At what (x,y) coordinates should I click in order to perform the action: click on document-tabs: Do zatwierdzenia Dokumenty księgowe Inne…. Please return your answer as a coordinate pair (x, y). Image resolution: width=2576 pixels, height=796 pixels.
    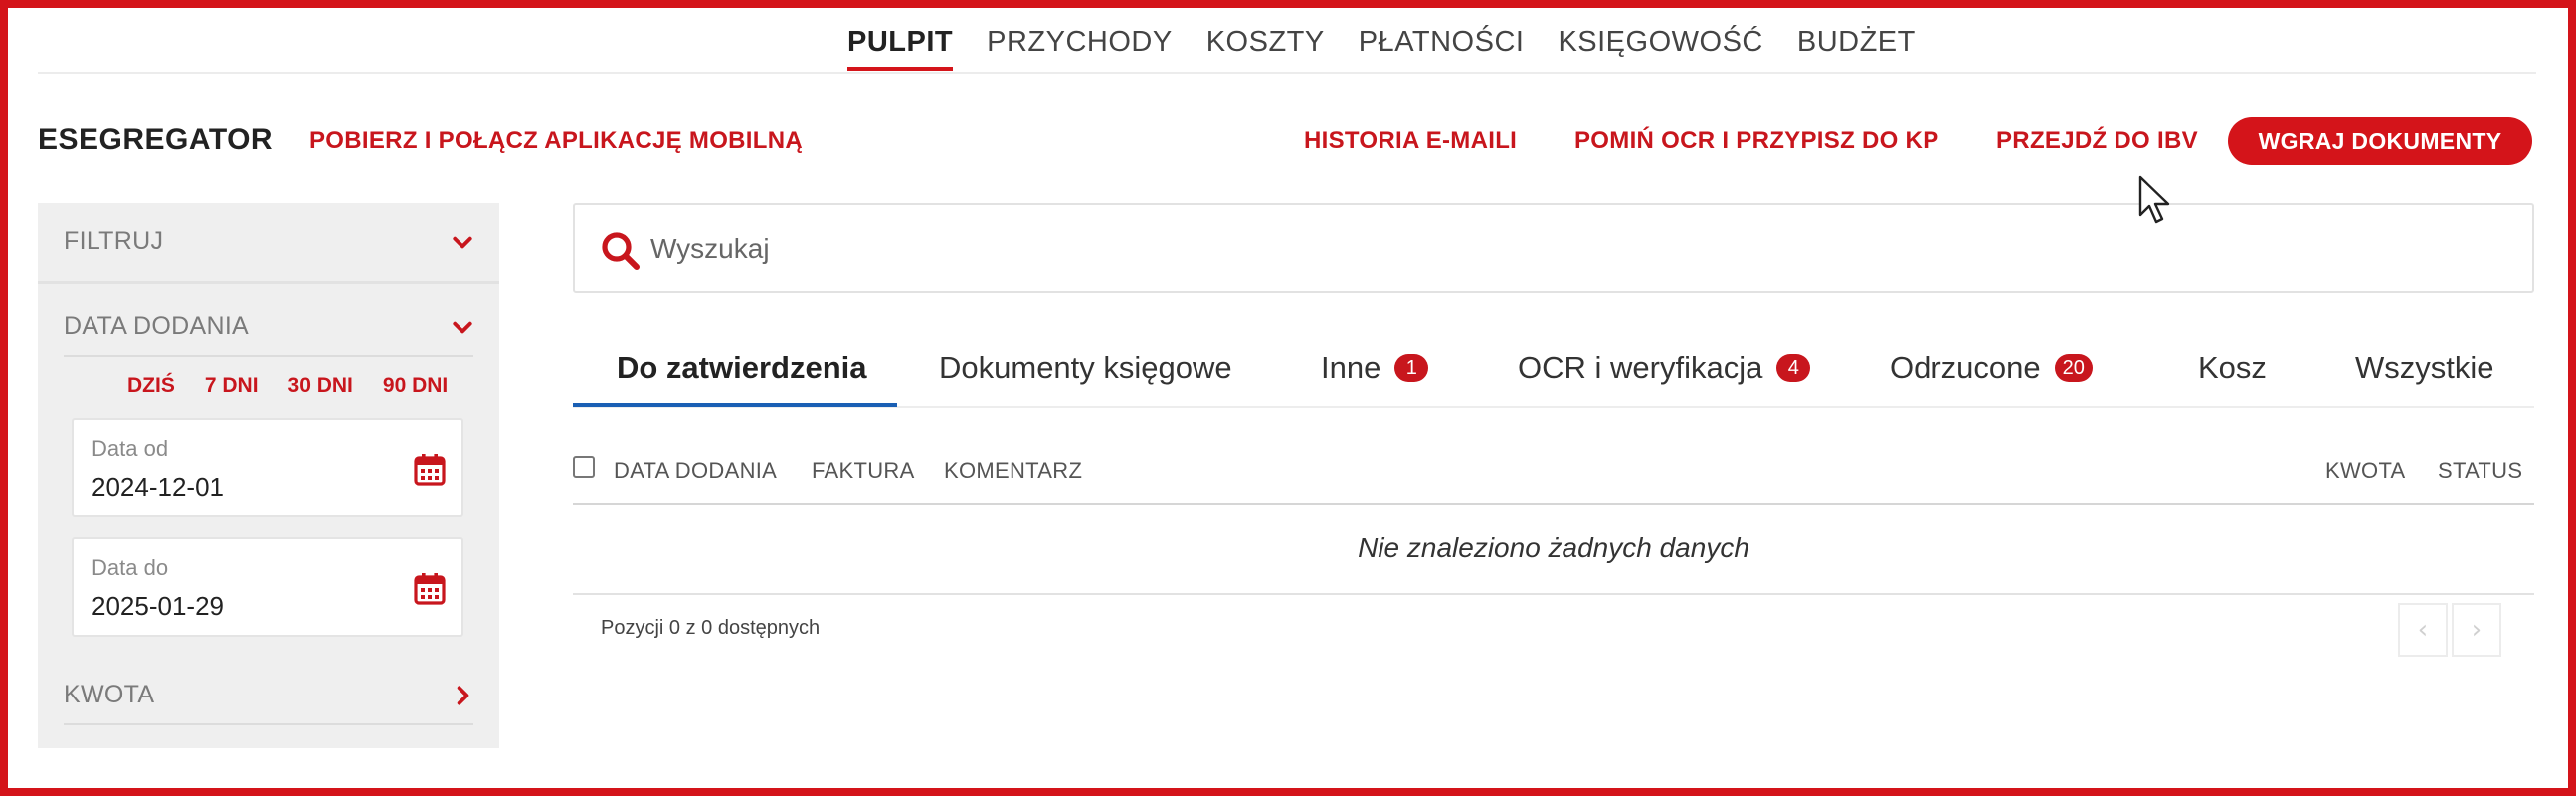
    Looking at the image, I should click on (1553, 368).